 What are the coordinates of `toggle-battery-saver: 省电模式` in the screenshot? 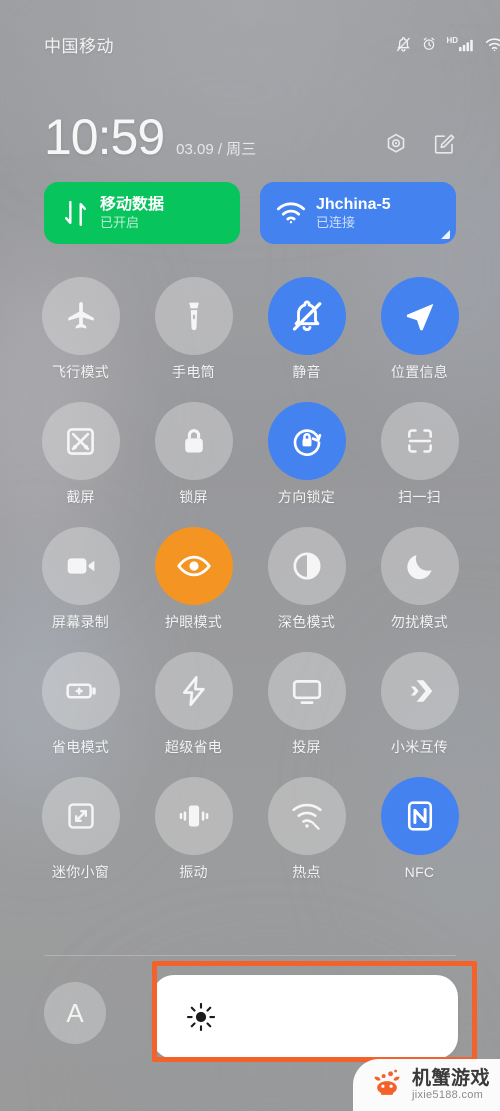 It's located at (80, 703).